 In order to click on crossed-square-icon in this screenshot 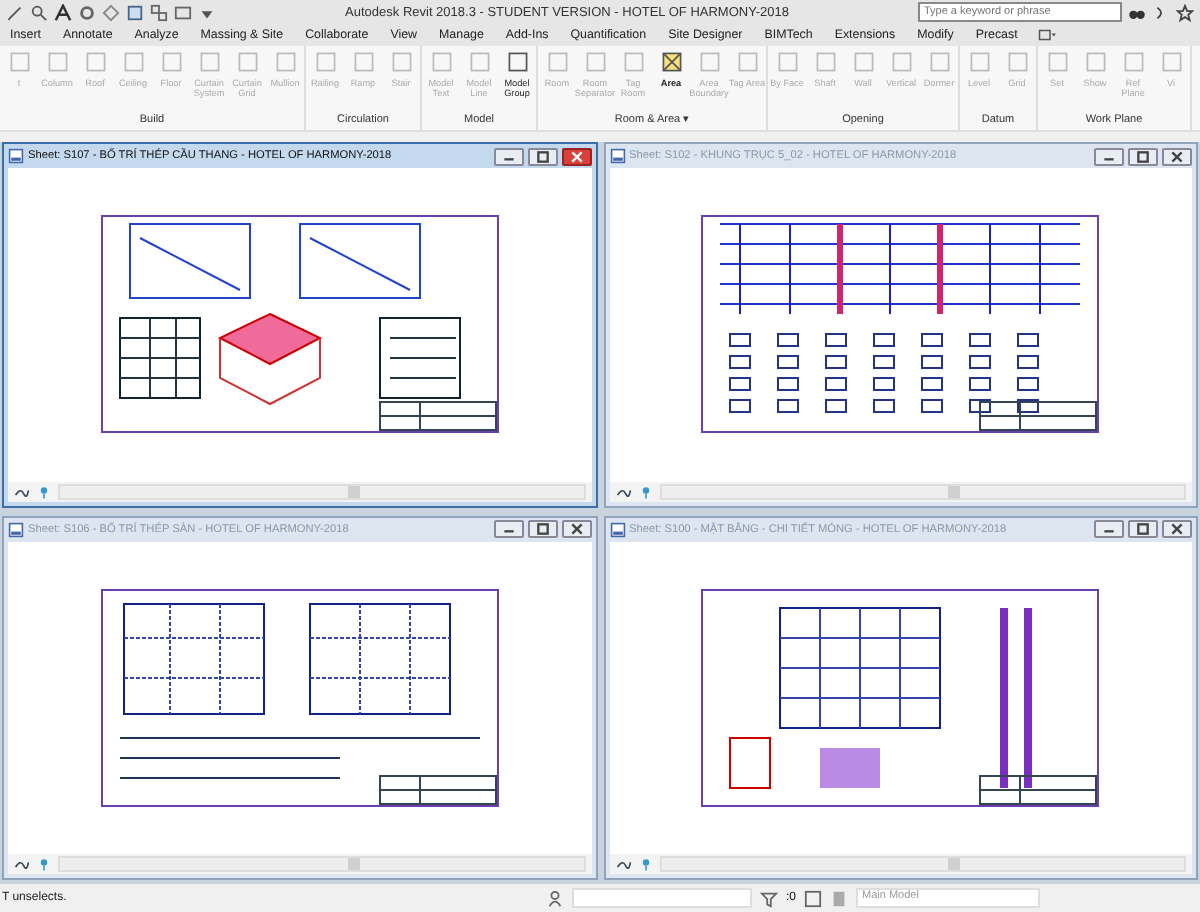, I will do `click(671, 62)`.